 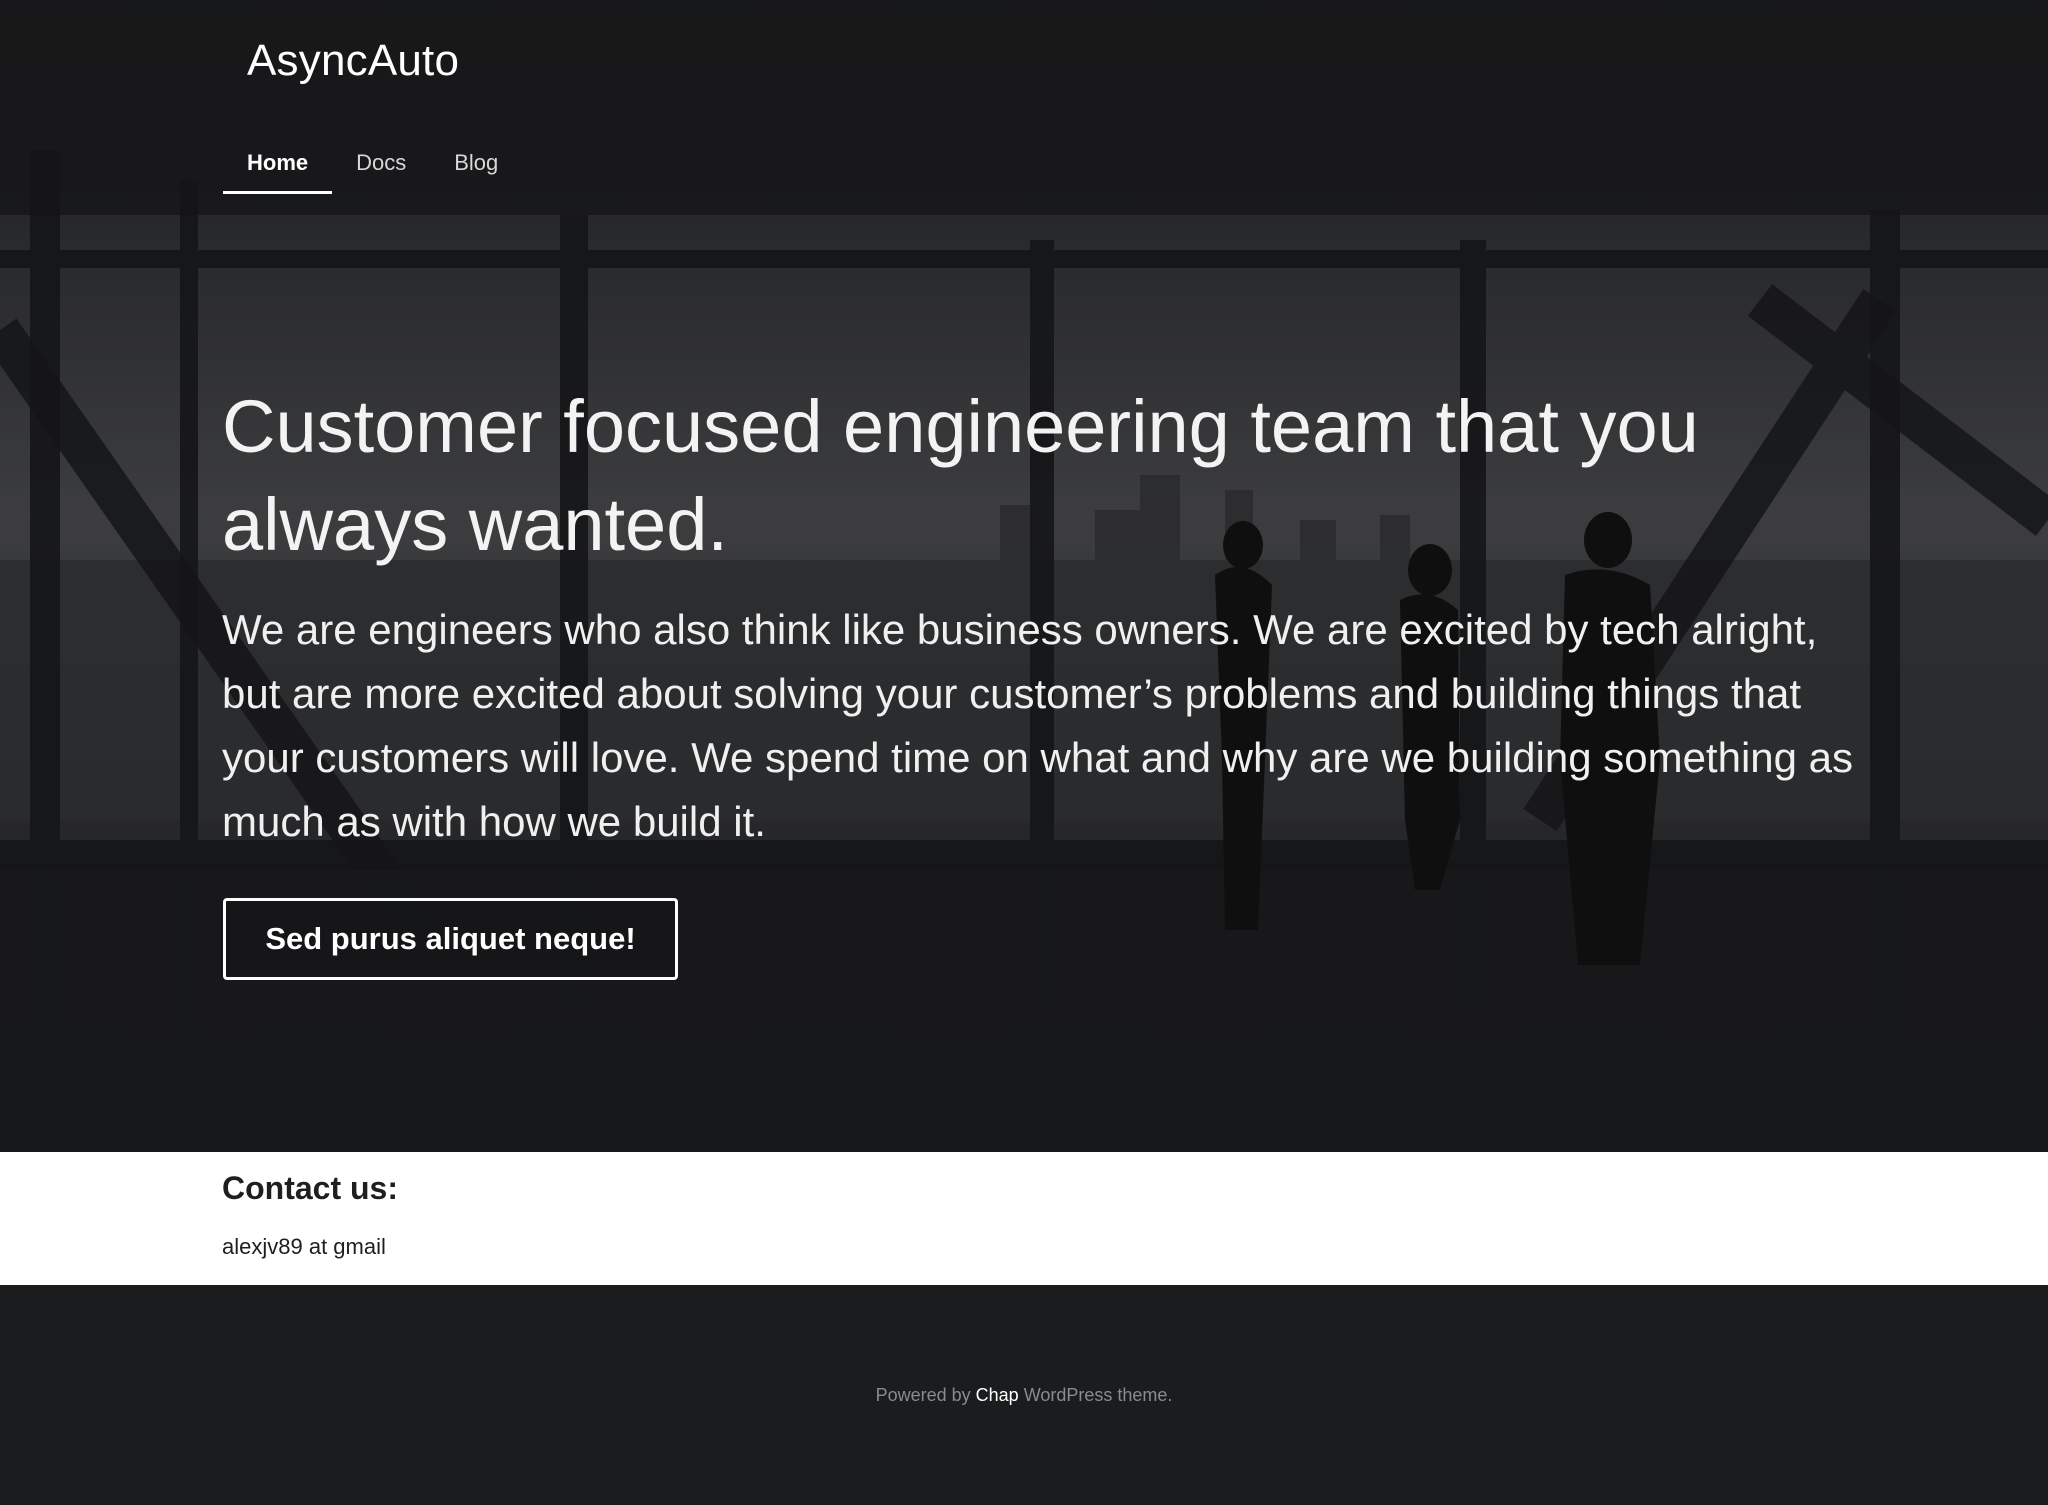 What do you see at coordinates (923, 1395) in the screenshot?
I see `footer-prefix: Powered by` at bounding box center [923, 1395].